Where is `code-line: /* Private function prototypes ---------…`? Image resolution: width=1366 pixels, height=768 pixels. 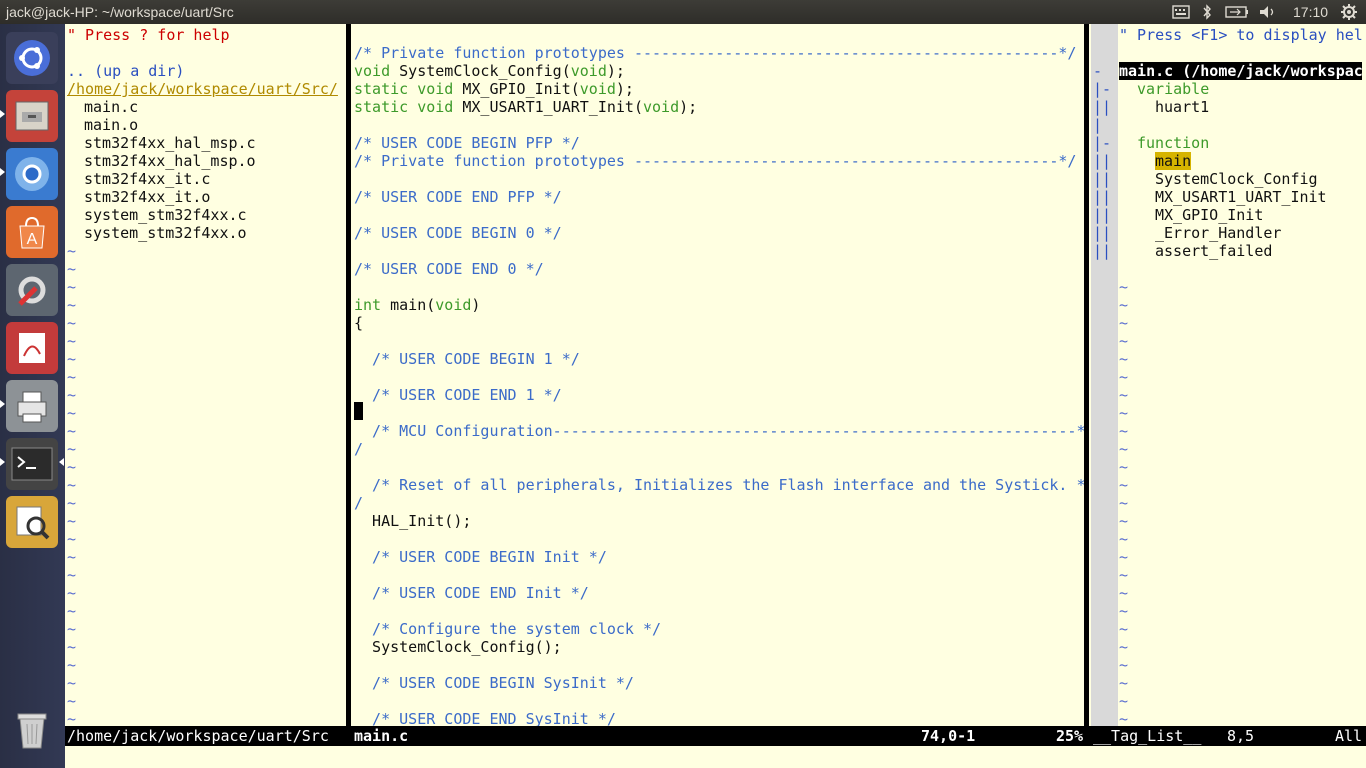
code-line: /* Private function prototypes ---------… is located at coordinates (715, 53).